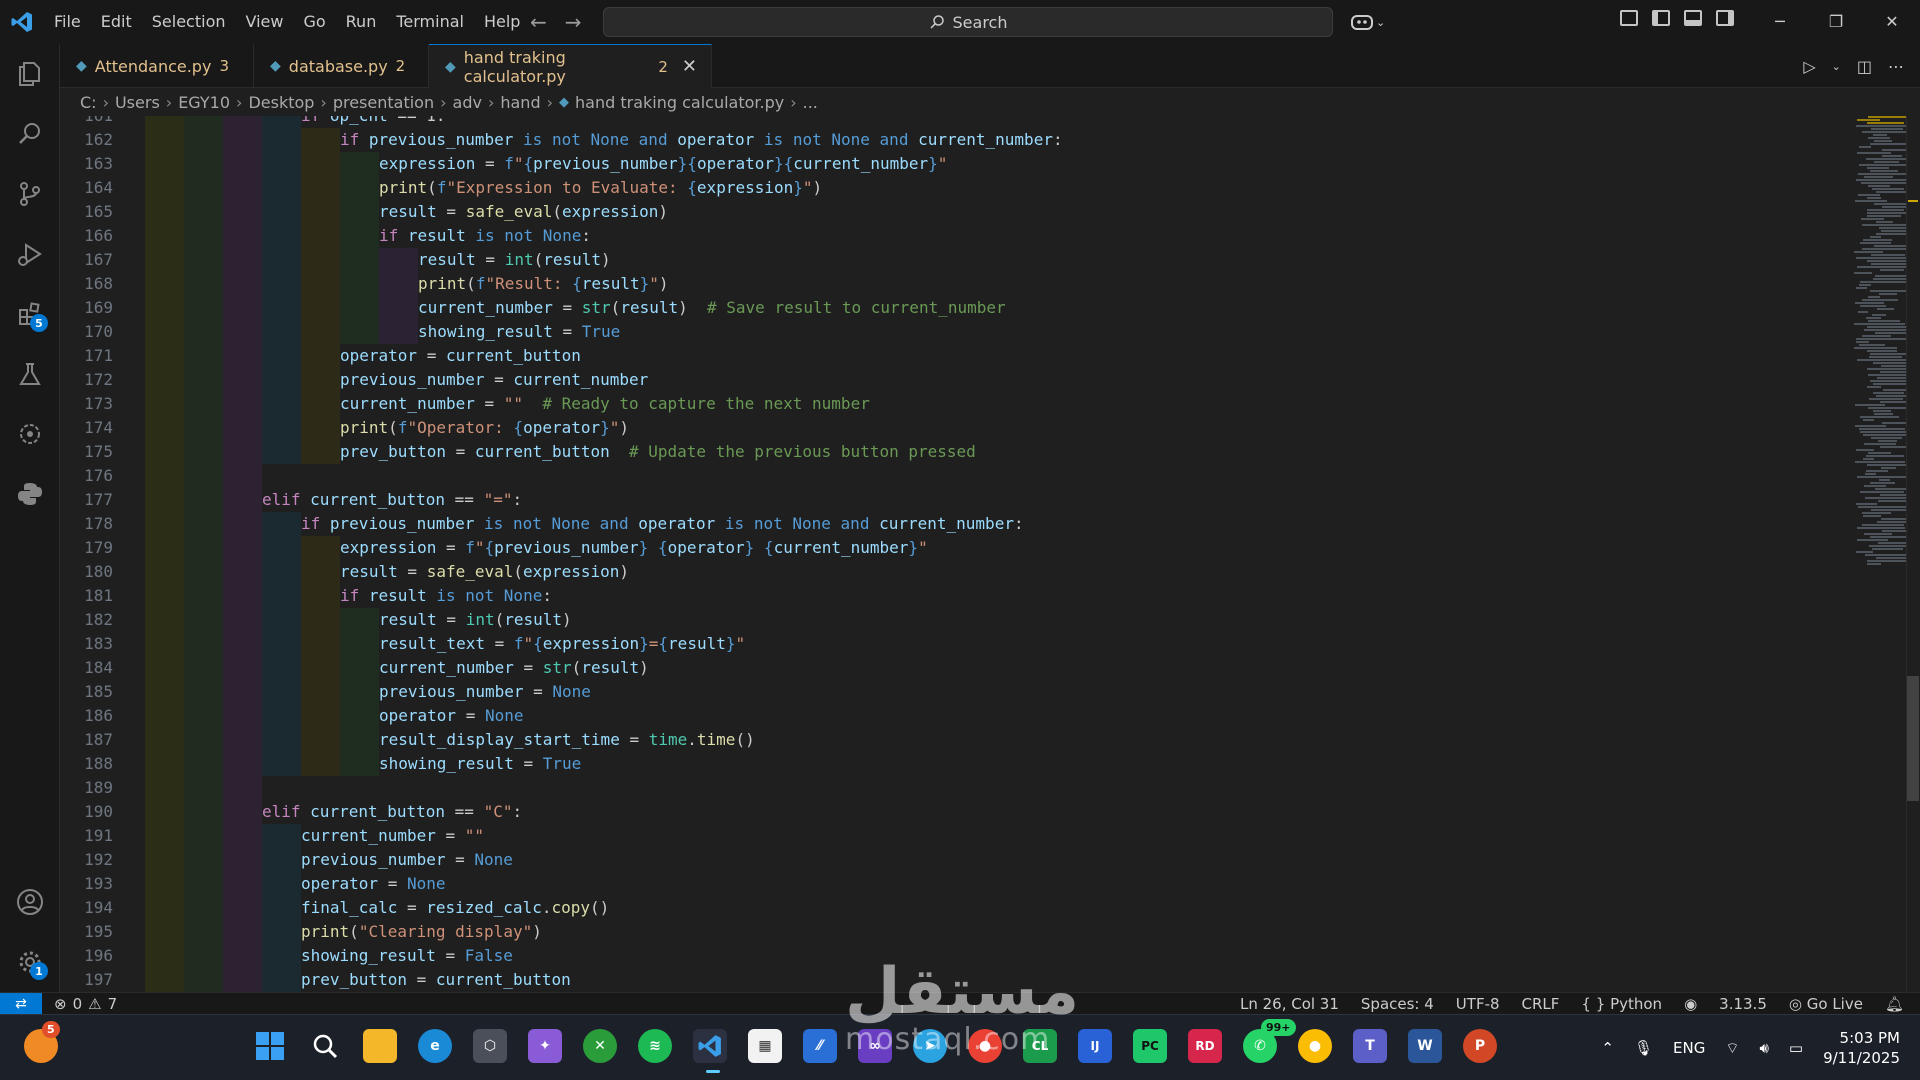  Describe the element at coordinates (88, 102) in the screenshot. I see `breadcrumb-item: C:` at that location.